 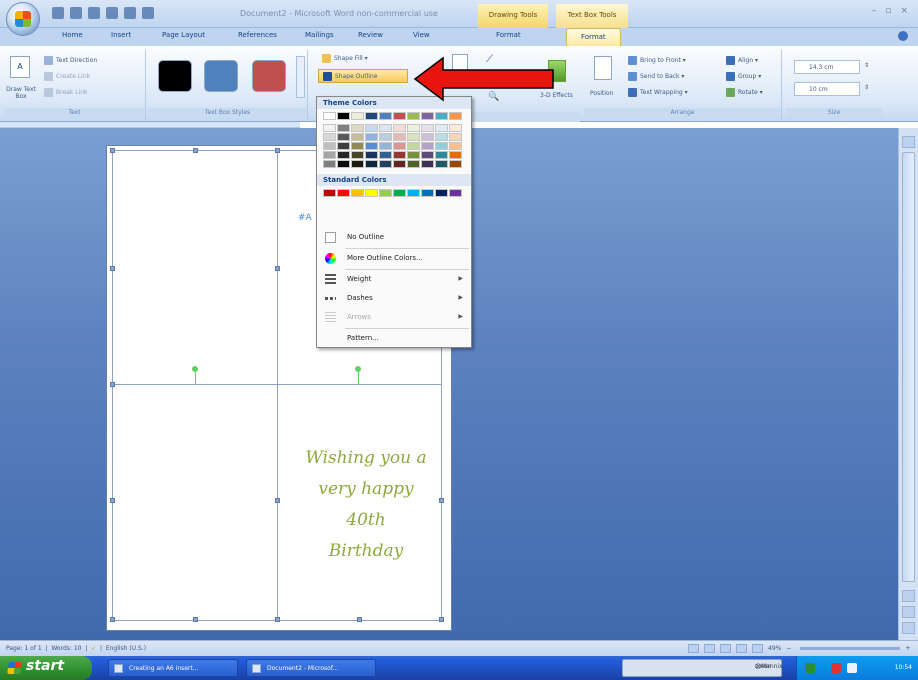 What do you see at coordinates (850, 648) in the screenshot?
I see `zoom-slider` at bounding box center [850, 648].